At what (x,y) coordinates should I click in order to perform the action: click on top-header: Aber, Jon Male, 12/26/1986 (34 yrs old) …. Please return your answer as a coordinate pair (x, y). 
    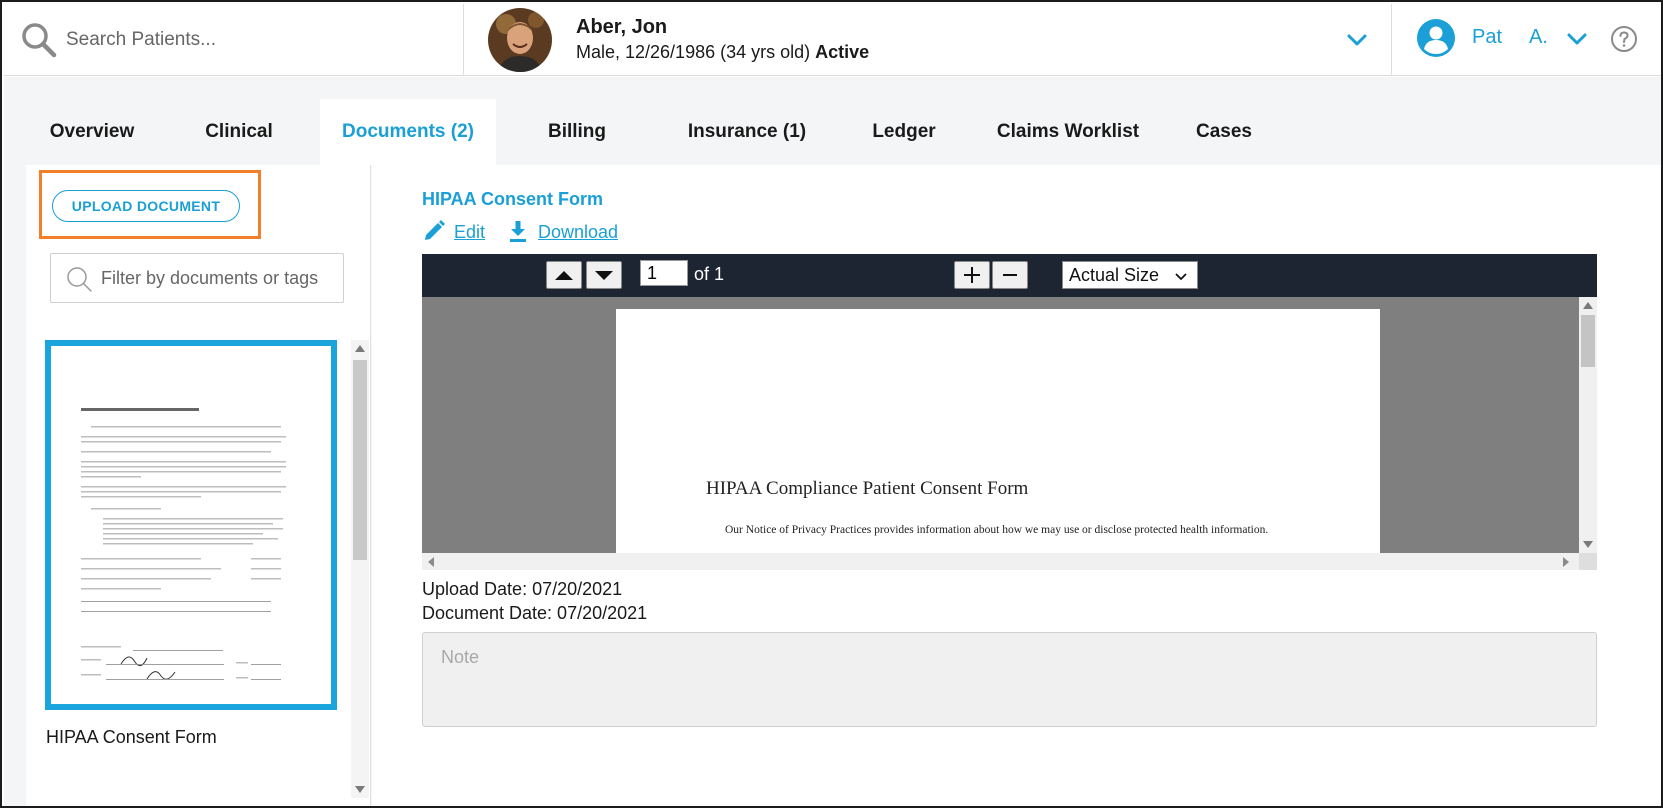
    Looking at the image, I should click on (832, 40).